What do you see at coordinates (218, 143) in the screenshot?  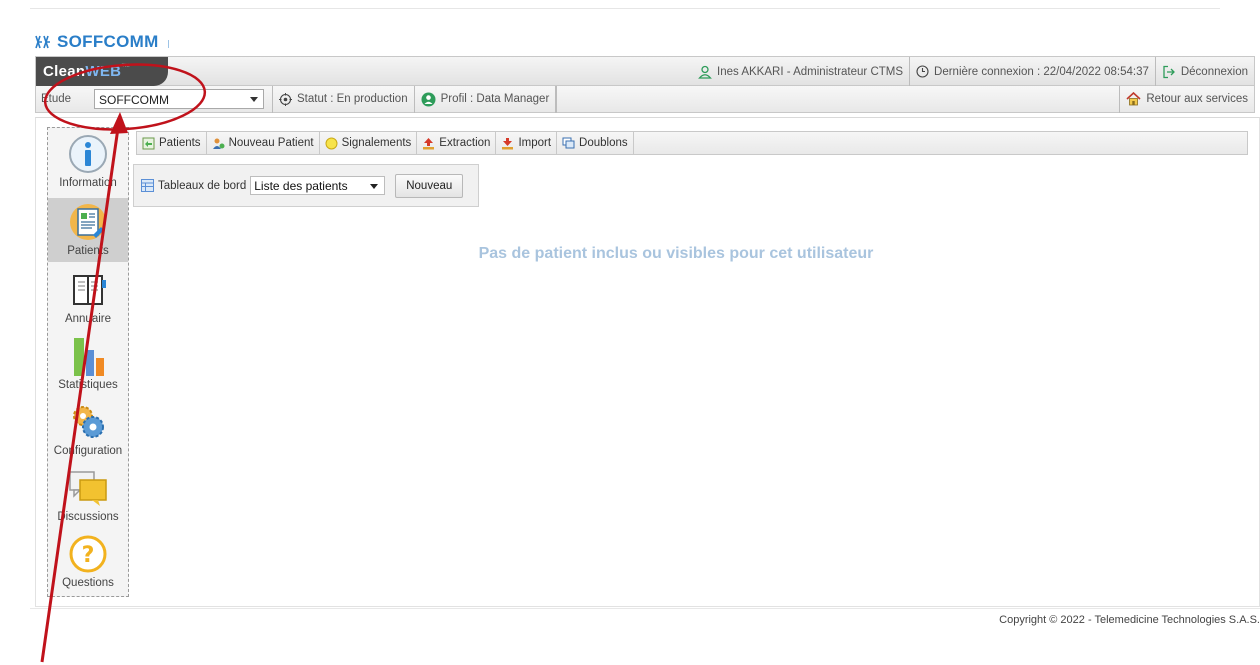 I see `new-patient-icon` at bounding box center [218, 143].